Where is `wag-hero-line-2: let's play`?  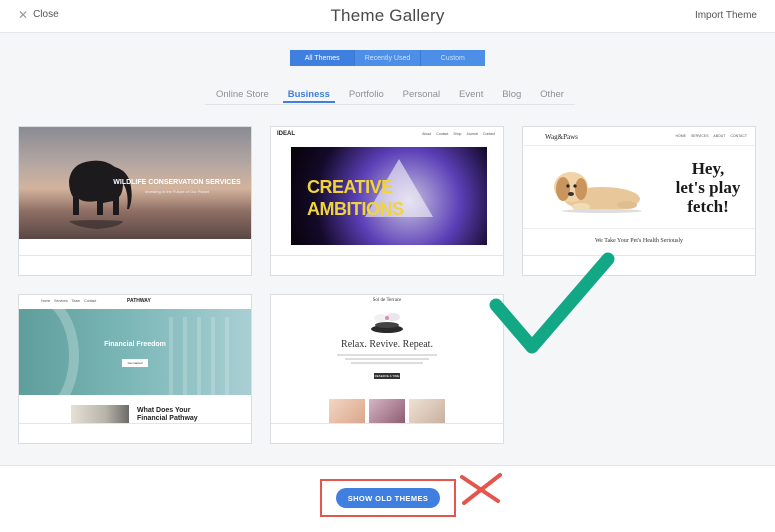
wag-hero-line-2: let's play is located at coordinates (708, 187).